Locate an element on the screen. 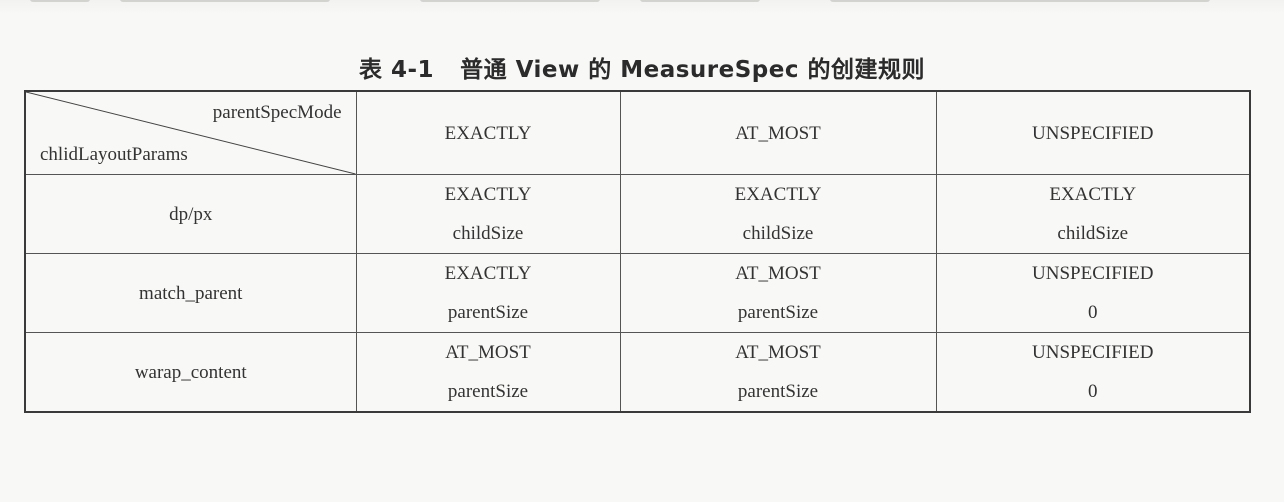  corner-parent-label: parentSpecMode is located at coordinates (277, 112).